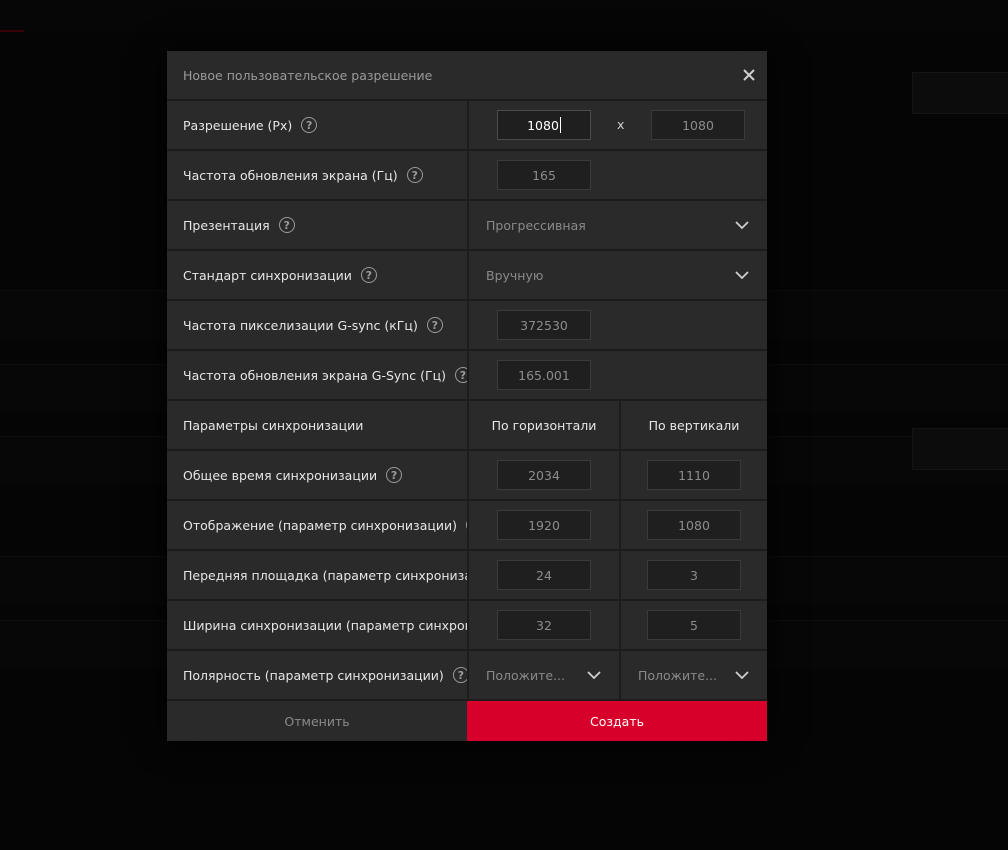  What do you see at coordinates (544, 325) in the screenshot?
I see `gsync-pixel-clock-input: 372530` at bounding box center [544, 325].